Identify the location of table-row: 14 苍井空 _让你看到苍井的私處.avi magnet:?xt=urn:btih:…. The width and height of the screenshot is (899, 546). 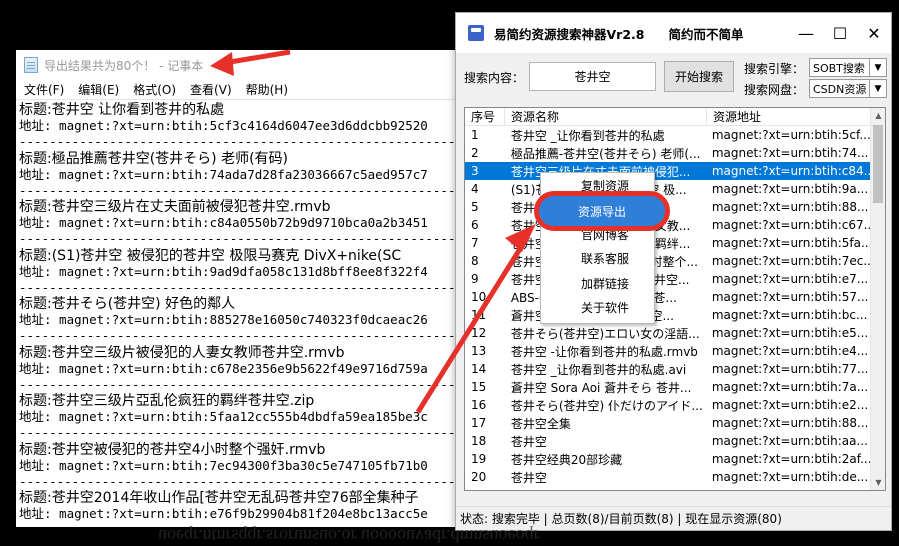
(667, 369).